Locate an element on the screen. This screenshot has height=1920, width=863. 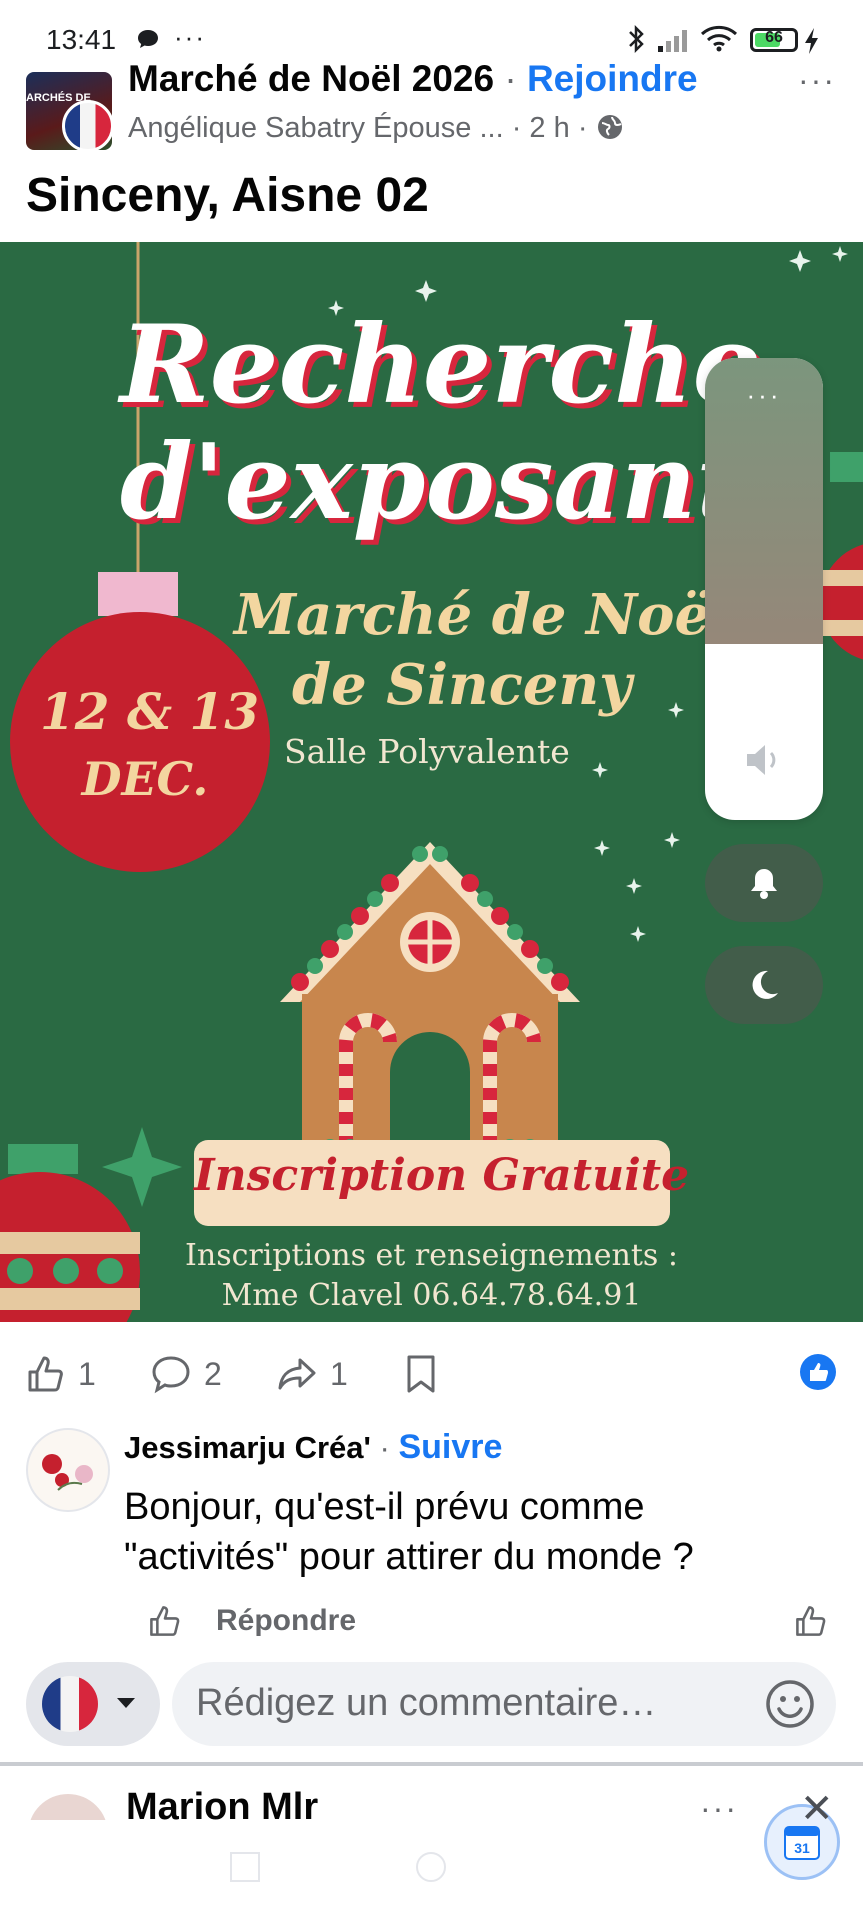
status-overflow-dots: ··· is located at coordinates (190, 37).